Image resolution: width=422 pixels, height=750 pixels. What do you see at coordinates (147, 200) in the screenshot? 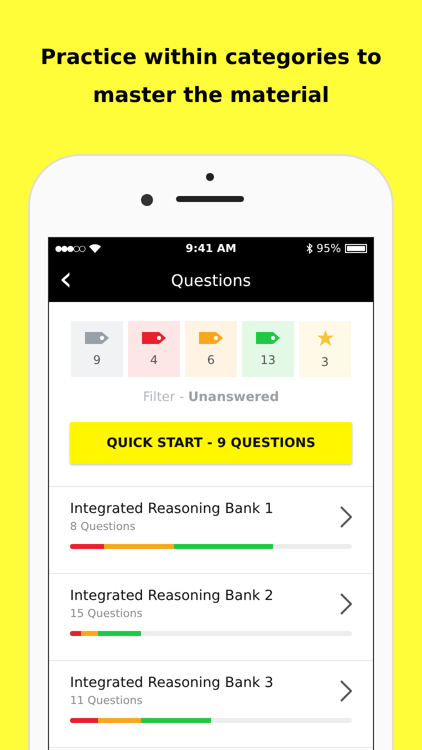
I see `camera-icon` at bounding box center [147, 200].